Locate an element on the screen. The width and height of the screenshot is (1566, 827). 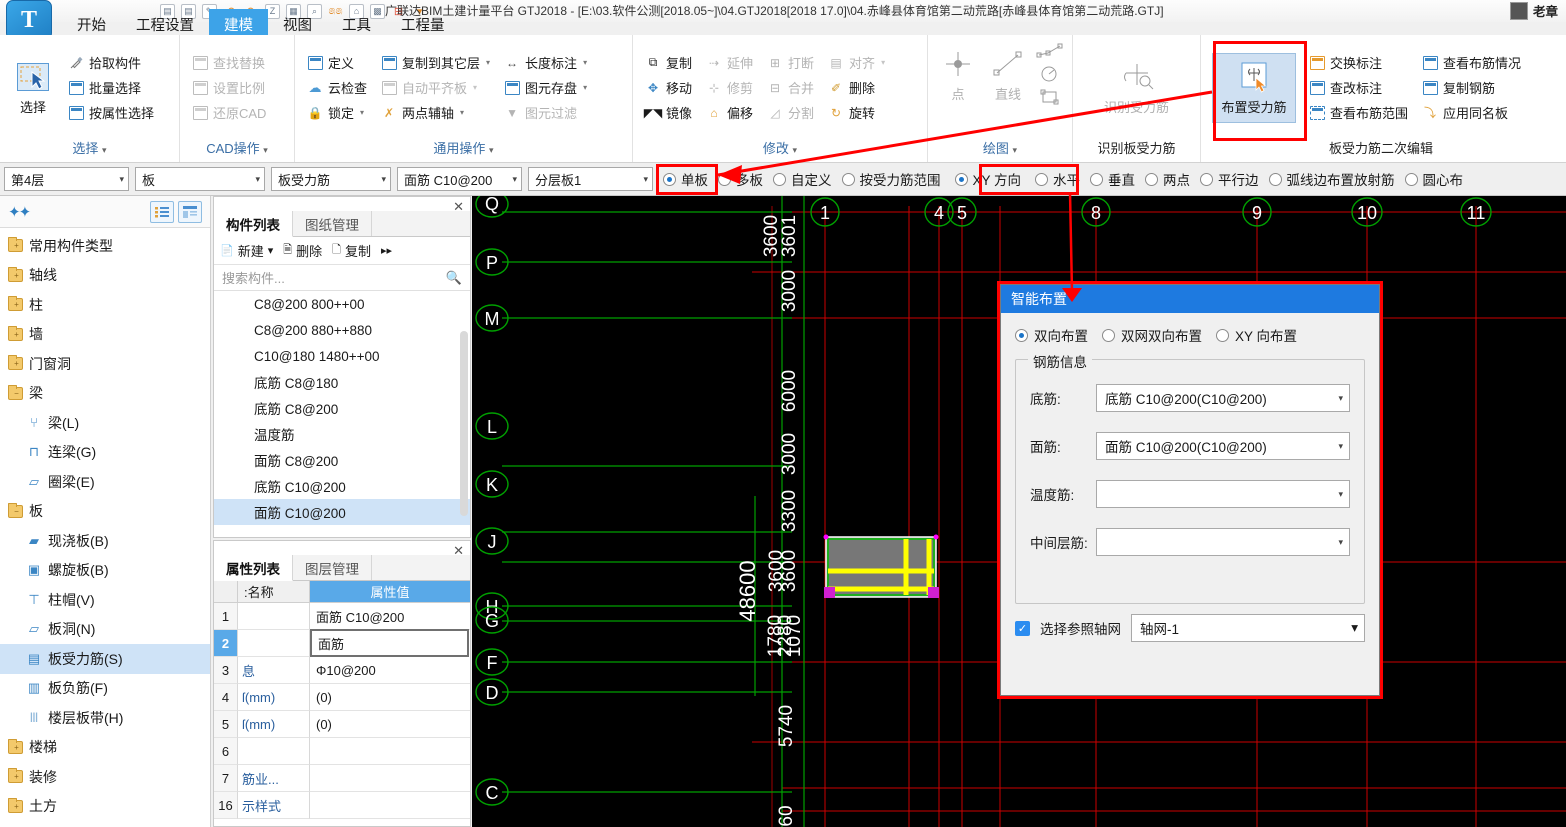
tab-layer-management: 图层管理 is located at coordinates (332, 567).